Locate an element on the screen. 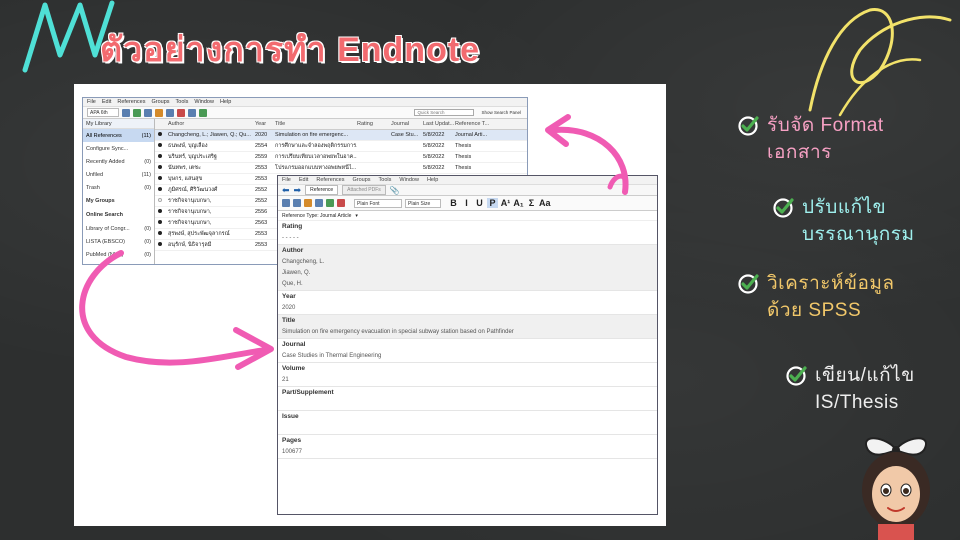 The height and width of the screenshot is (540, 960). sync-icon is located at coordinates (137, 112).